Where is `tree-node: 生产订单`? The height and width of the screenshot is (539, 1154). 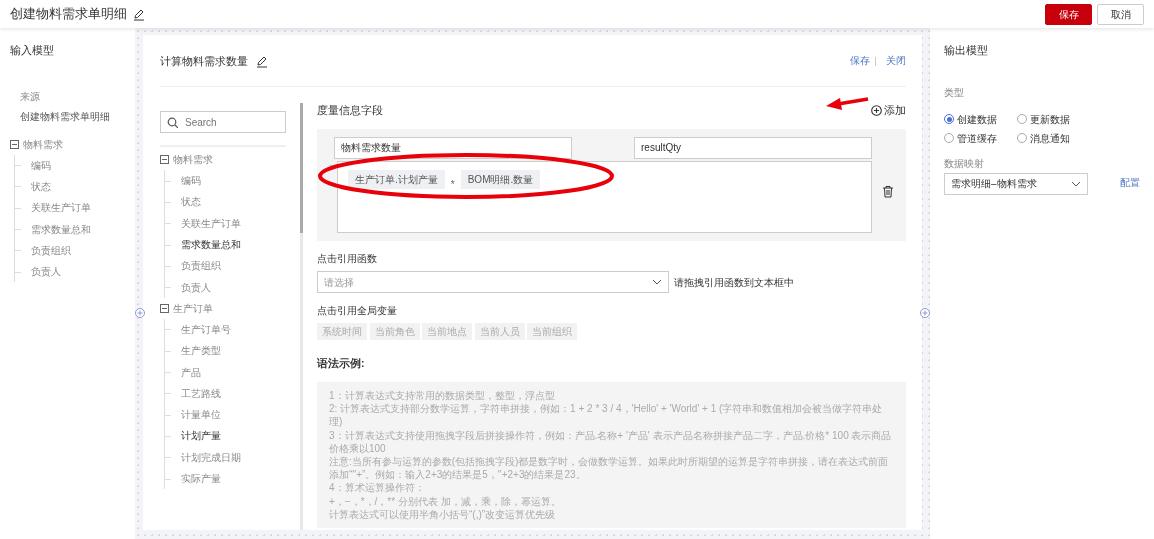
tree-node: 生产订单 is located at coordinates (193, 308).